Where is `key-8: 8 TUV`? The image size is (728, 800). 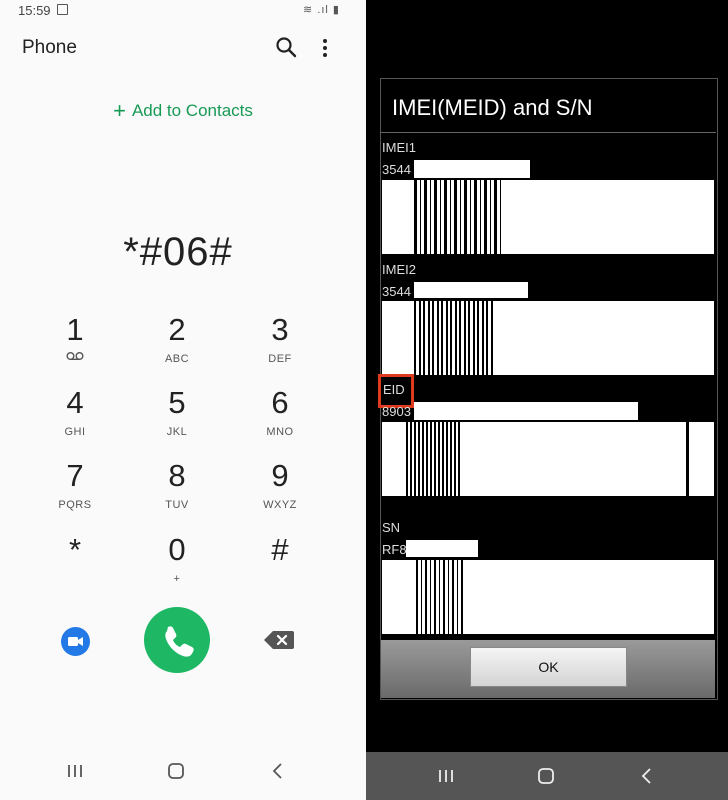
key-8: 8 TUV is located at coordinates (177, 485).